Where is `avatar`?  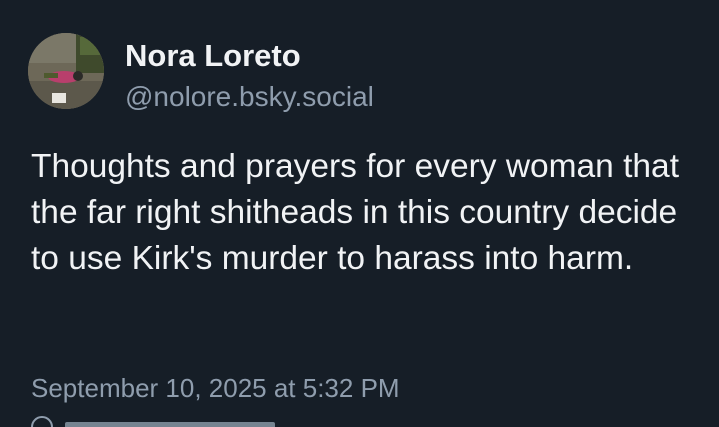 avatar is located at coordinates (66, 71).